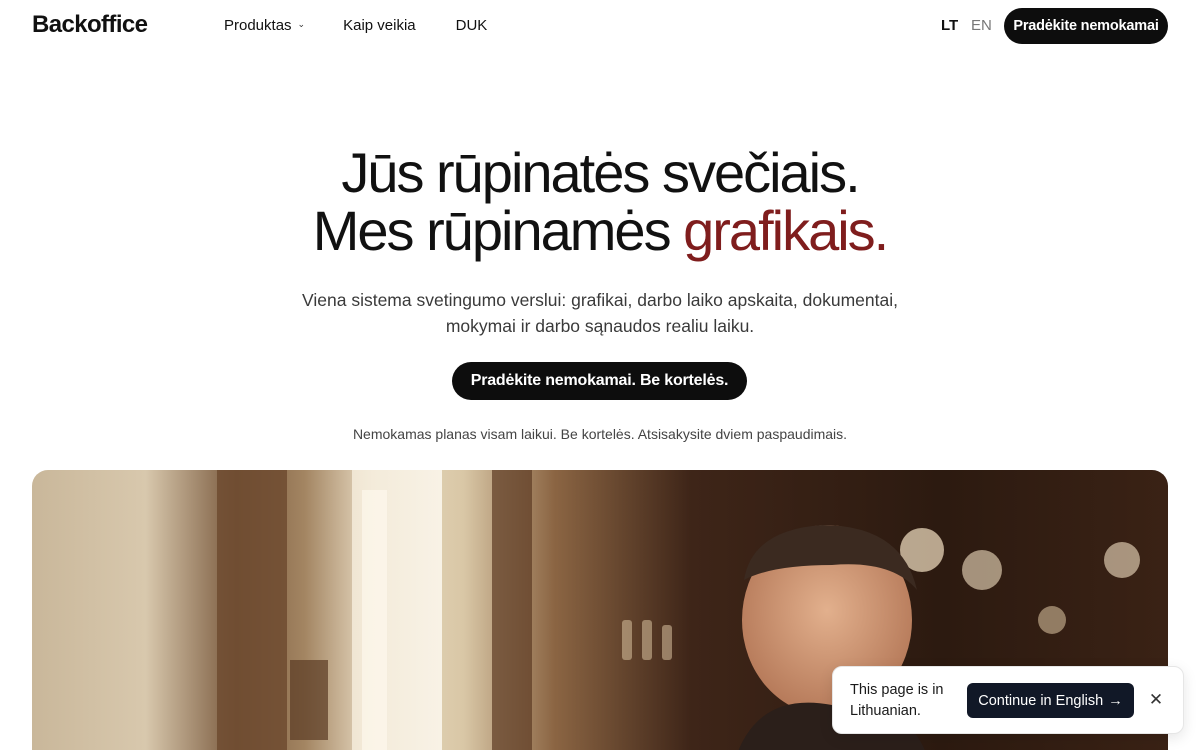 The image size is (1200, 750). What do you see at coordinates (1086, 26) in the screenshot?
I see `start-free-button: Pradėkite nemokamai` at bounding box center [1086, 26].